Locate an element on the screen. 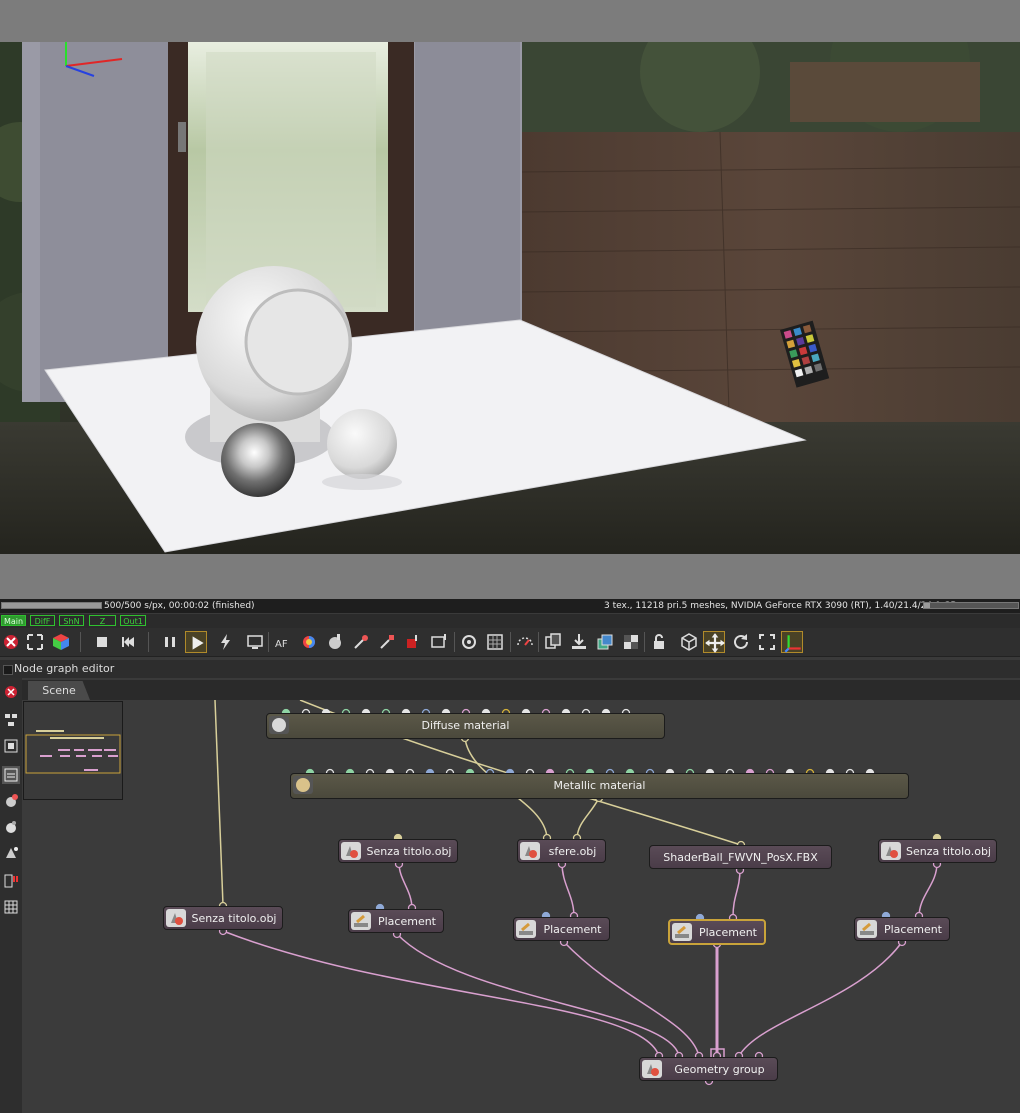 The height and width of the screenshot is (1113, 1020). panel-checkbox is located at coordinates (8, 670).